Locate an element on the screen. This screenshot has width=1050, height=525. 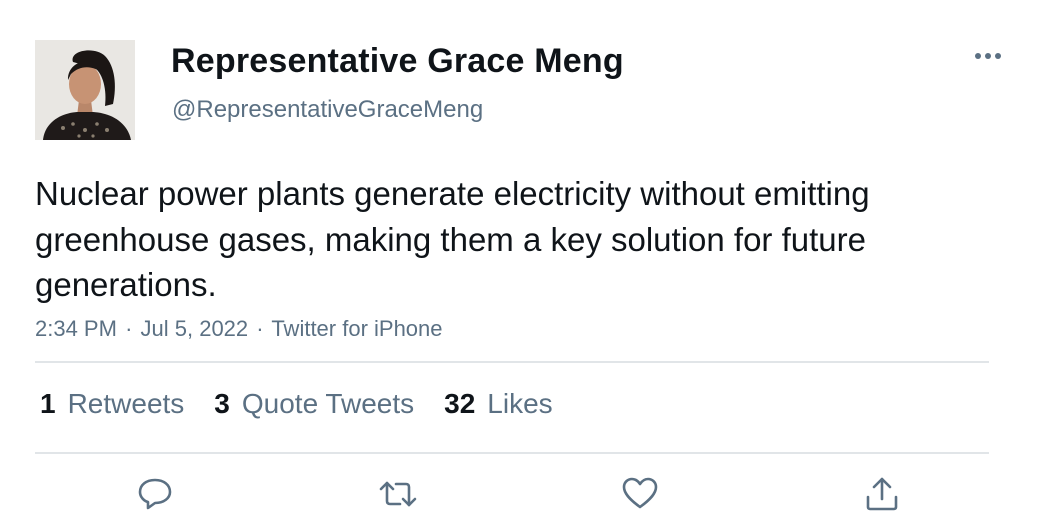
likes-label: Likes is located at coordinates (520, 403).